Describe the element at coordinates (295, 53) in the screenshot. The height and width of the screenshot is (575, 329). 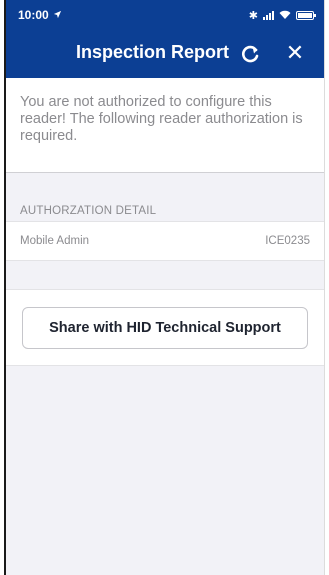
I see `close-icon: ✕` at that location.